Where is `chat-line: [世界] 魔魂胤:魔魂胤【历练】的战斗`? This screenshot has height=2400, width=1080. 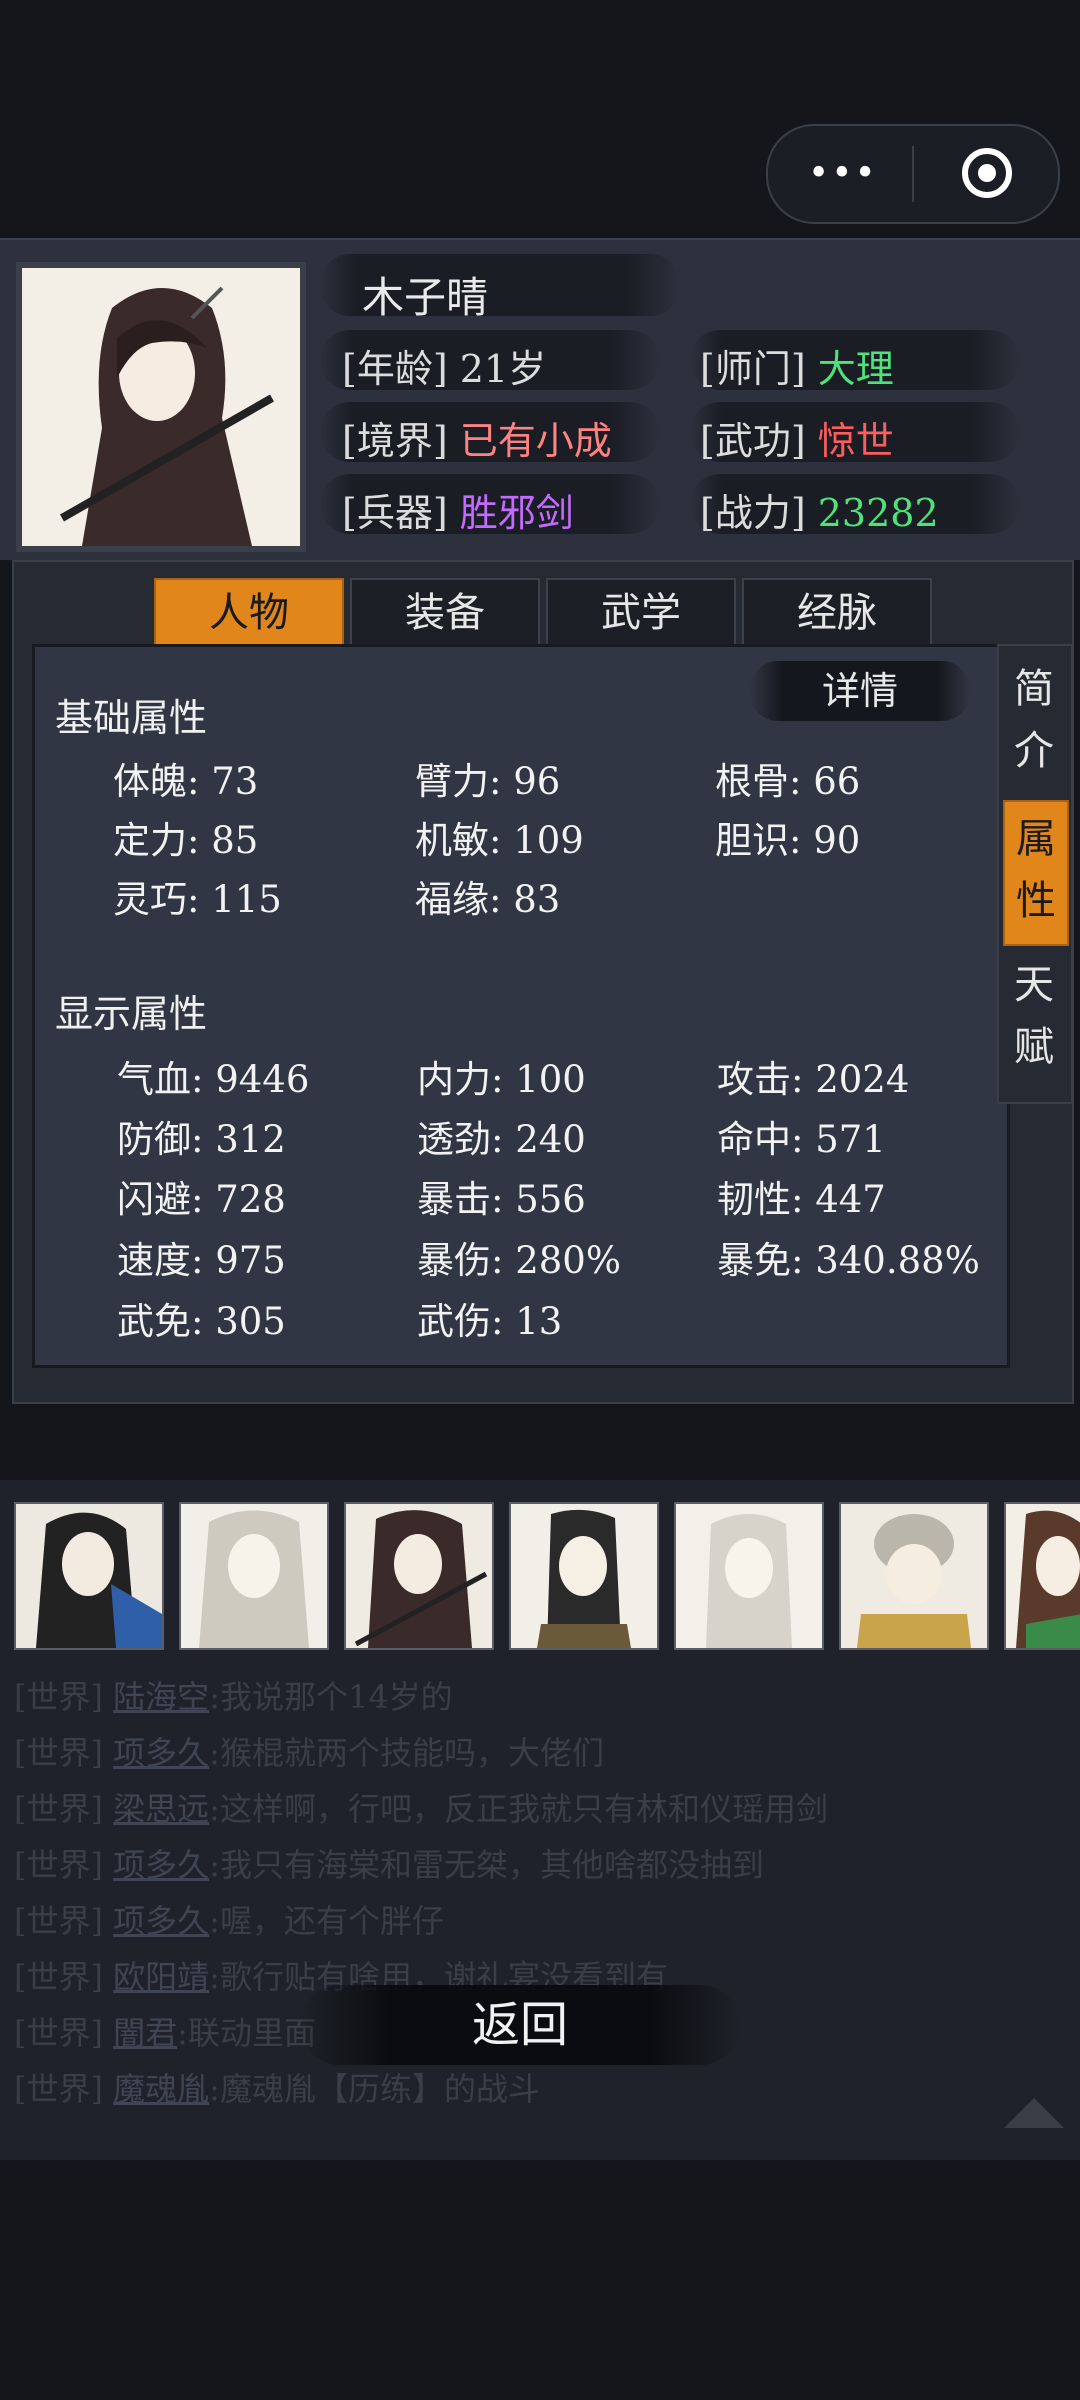 chat-line: [世界] 魔魂胤:魔魂胤【历练】的战斗 is located at coordinates (277, 2087).